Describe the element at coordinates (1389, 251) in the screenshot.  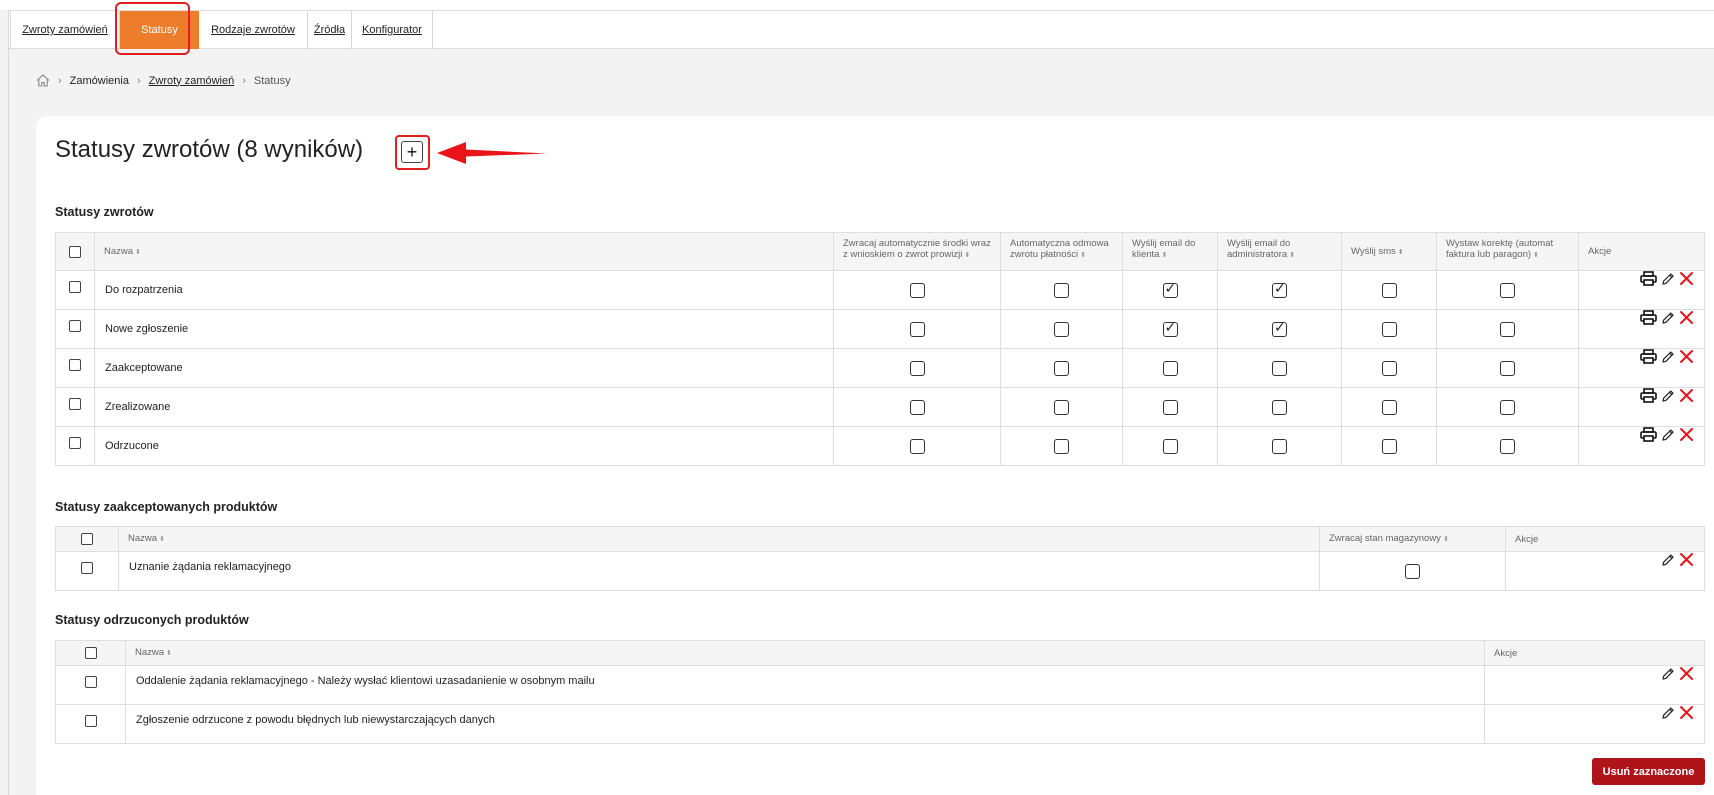
I see `col-header-sms: Wyślij sms ⬍` at that location.